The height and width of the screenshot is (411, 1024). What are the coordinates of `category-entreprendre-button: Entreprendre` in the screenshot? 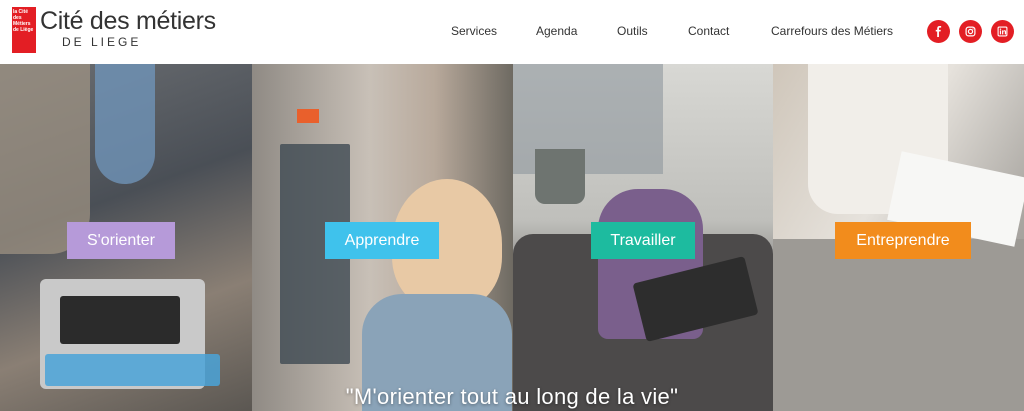 It's located at (903, 240).